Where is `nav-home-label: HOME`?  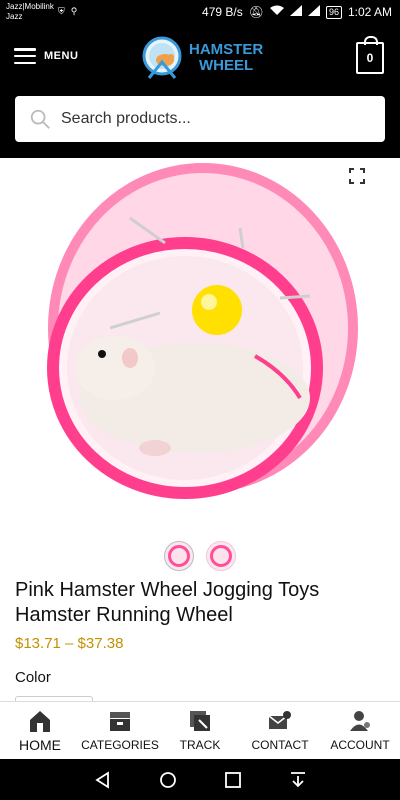 nav-home-label: HOME is located at coordinates (40, 745).